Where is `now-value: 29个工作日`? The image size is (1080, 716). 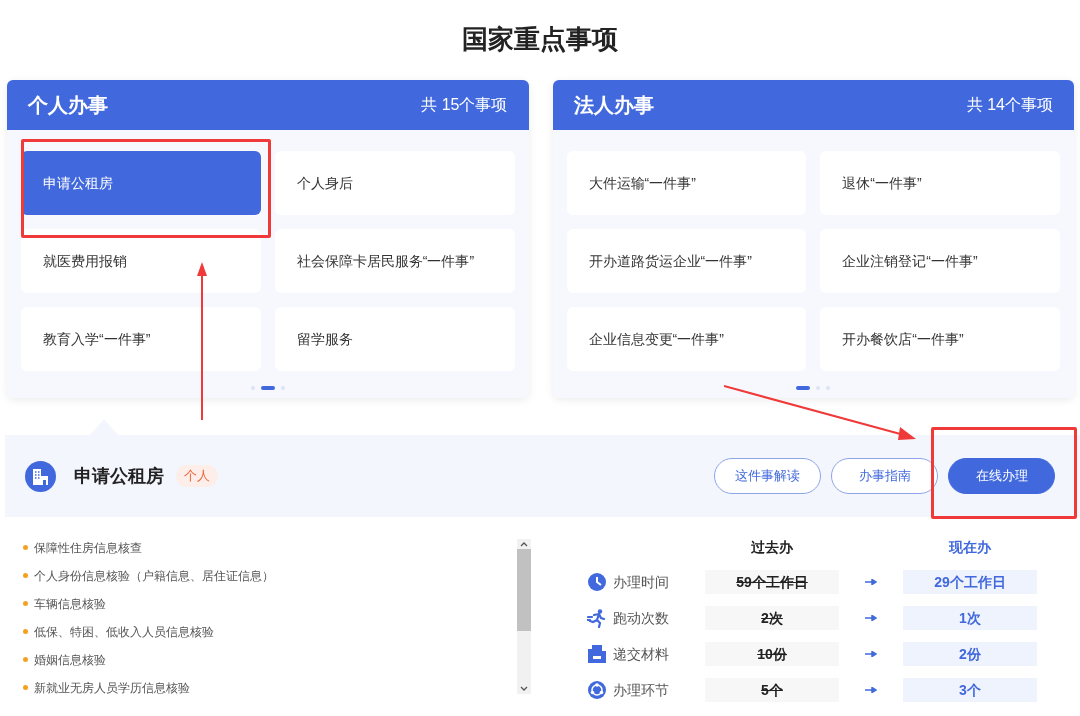
now-value: 29个工作日 is located at coordinates (970, 582).